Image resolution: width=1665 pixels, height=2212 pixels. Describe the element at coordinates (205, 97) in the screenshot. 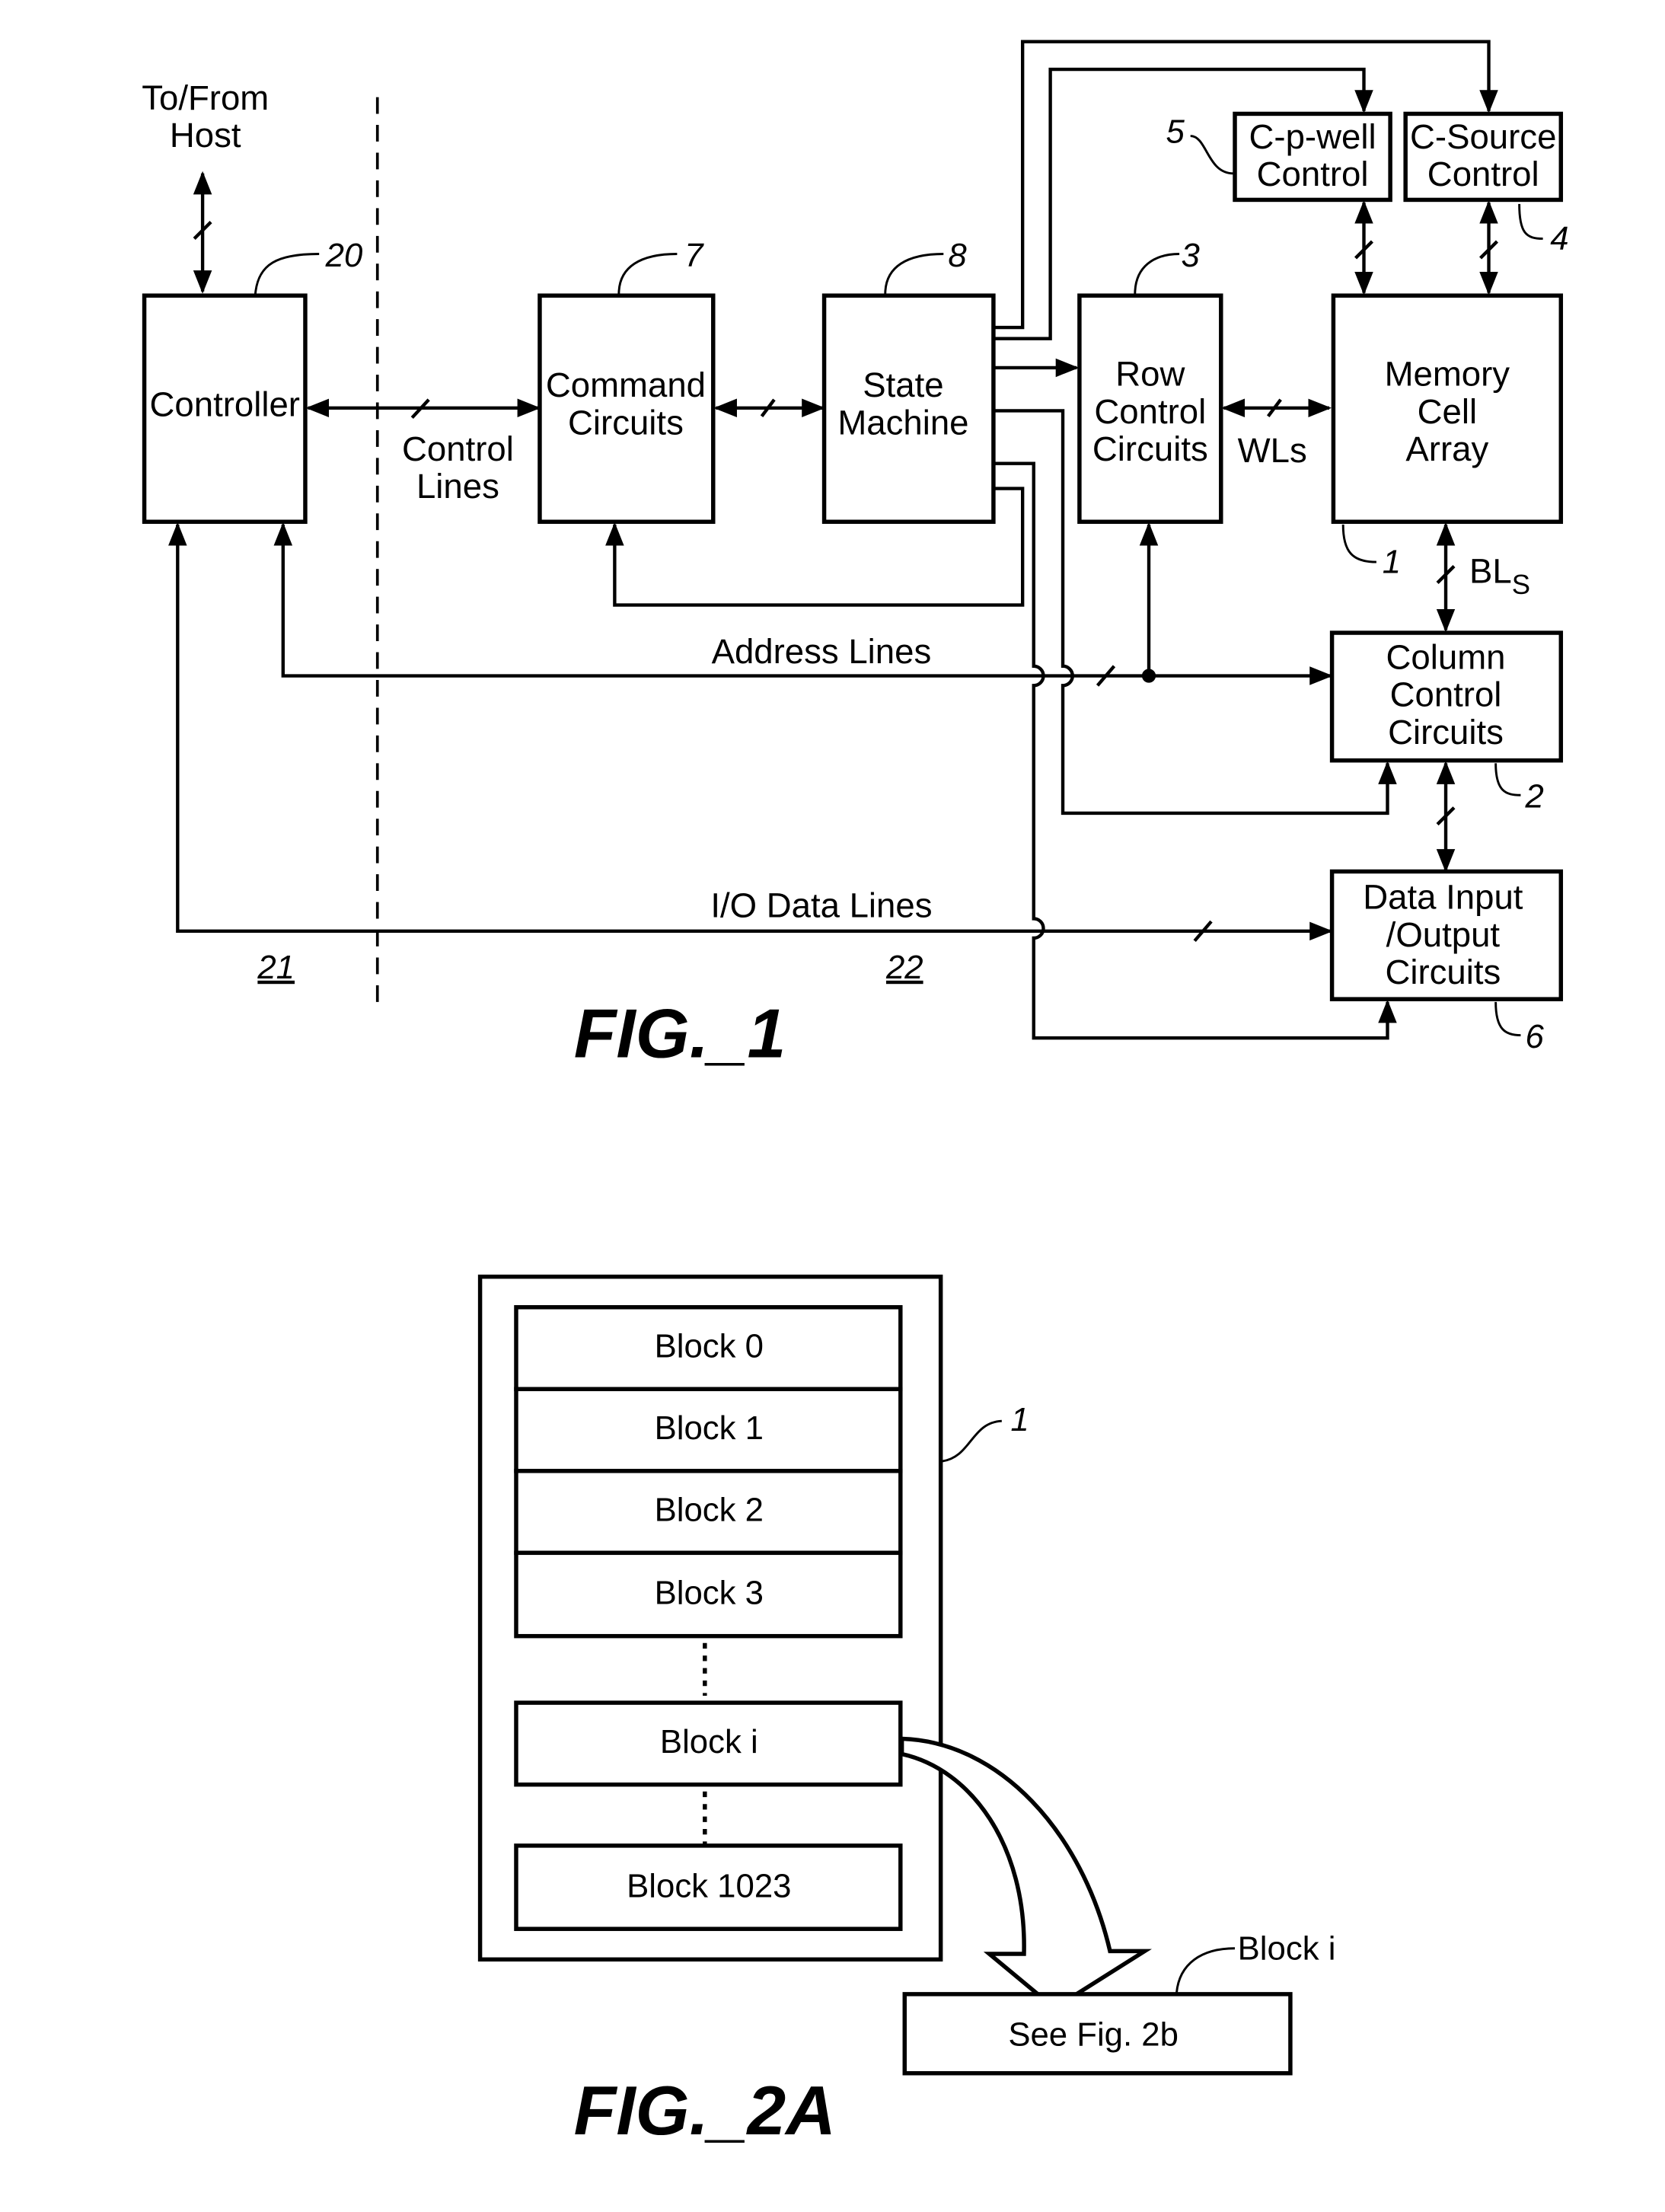

I see `host-label-line1: To/From` at that location.